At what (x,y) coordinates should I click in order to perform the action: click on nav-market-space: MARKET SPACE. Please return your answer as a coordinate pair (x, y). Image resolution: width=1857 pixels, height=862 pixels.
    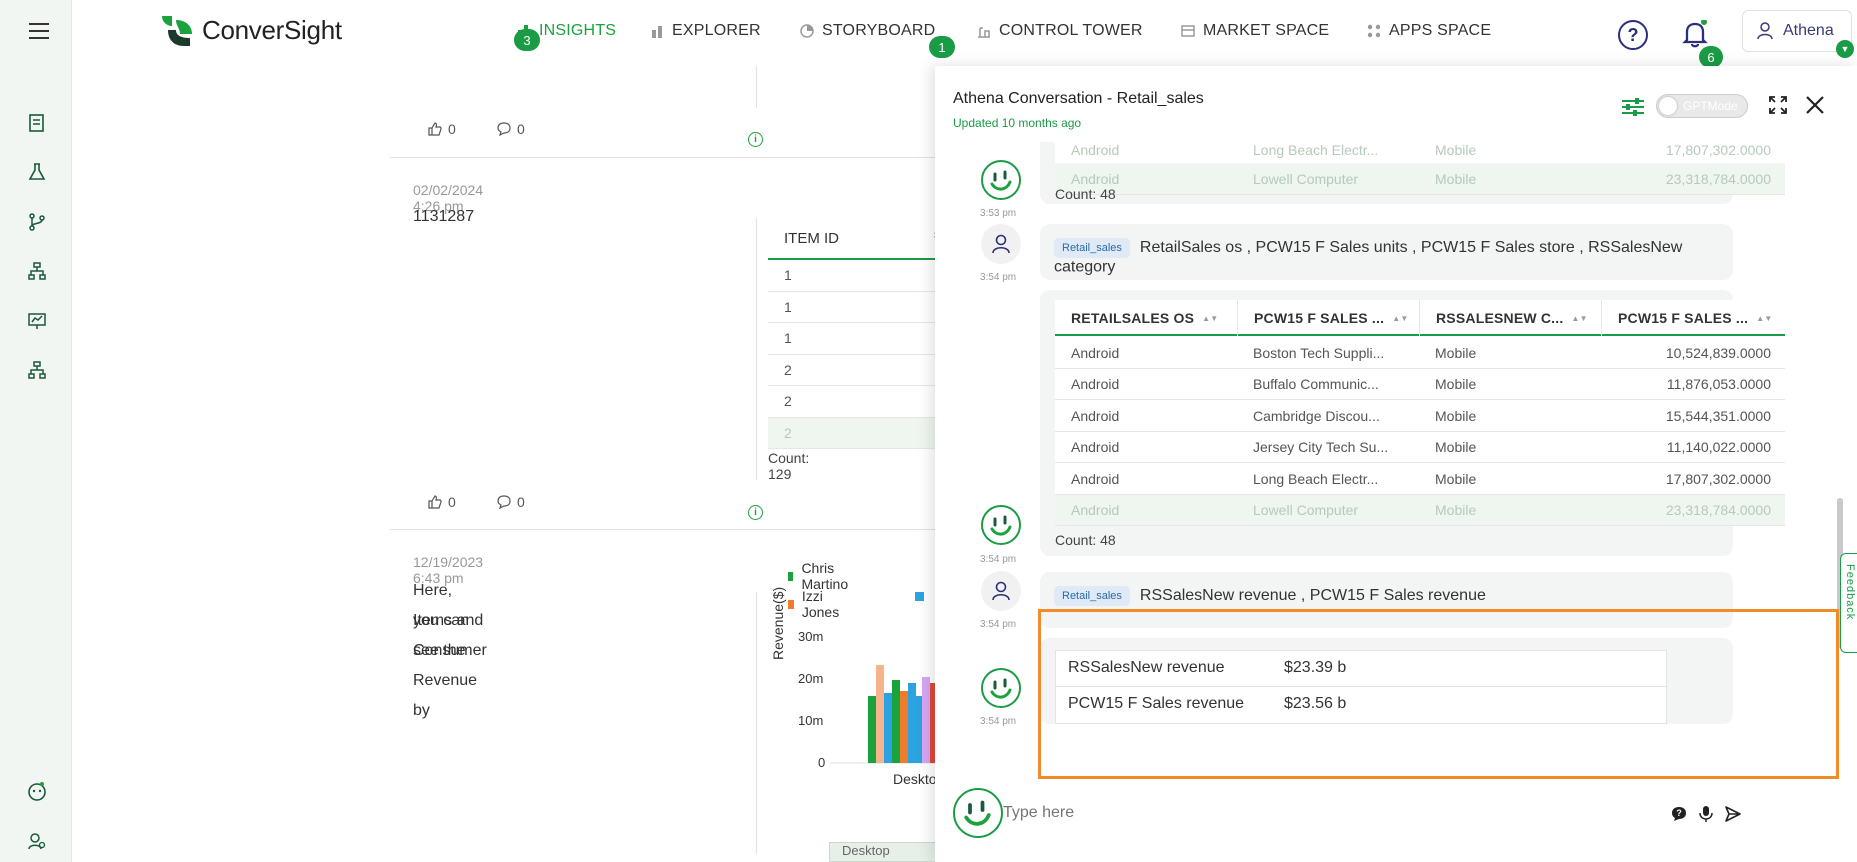
    Looking at the image, I should click on (1255, 31).